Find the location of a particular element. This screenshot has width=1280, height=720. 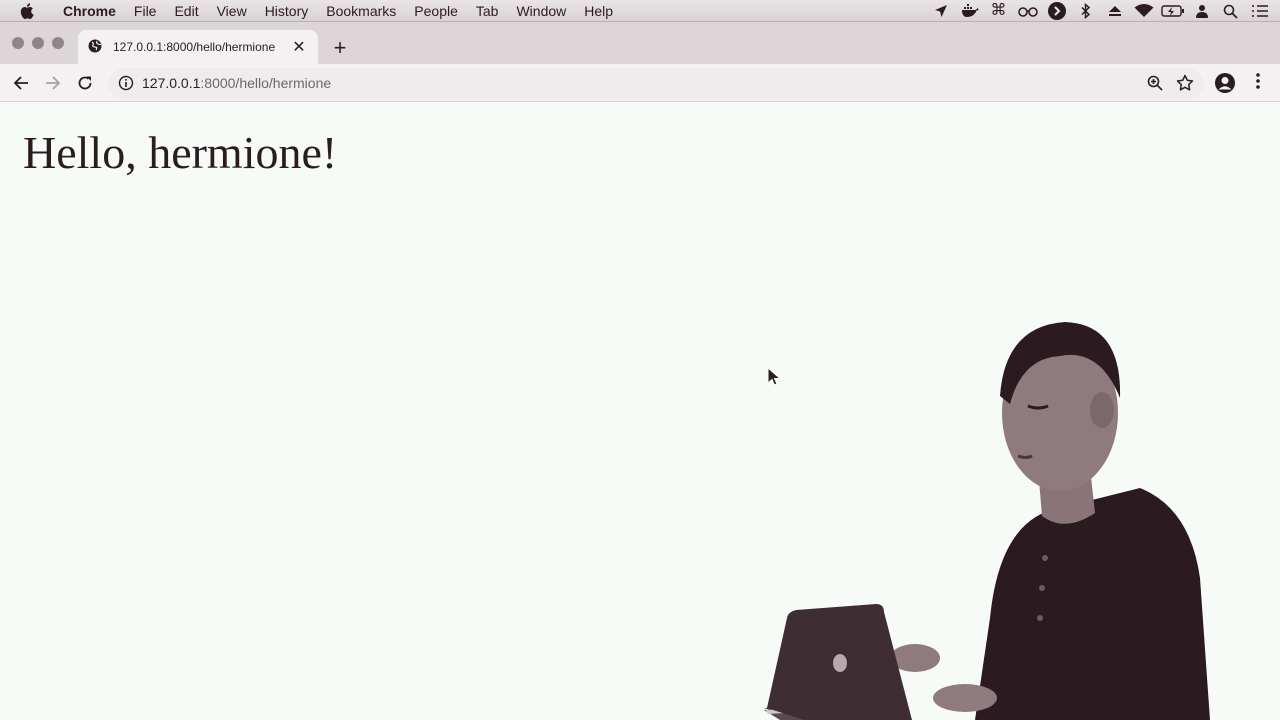

browser-tab: 127.0.0.1:8000/hello/hermione ✕ is located at coordinates (198, 47).